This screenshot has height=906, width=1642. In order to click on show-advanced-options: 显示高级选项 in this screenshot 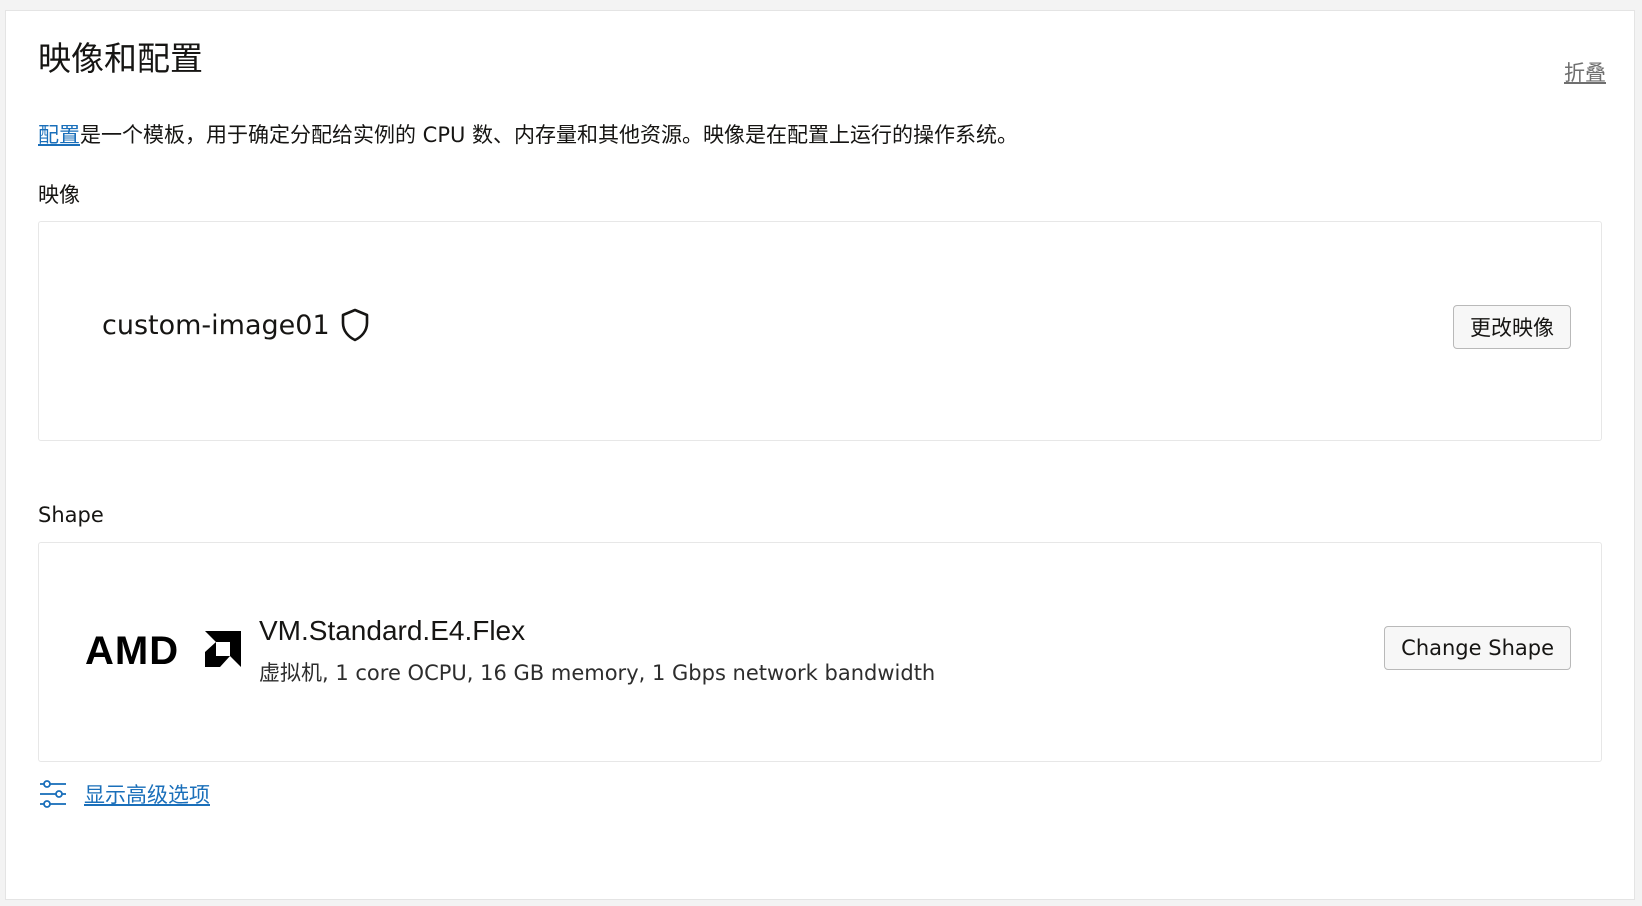, I will do `click(124, 794)`.